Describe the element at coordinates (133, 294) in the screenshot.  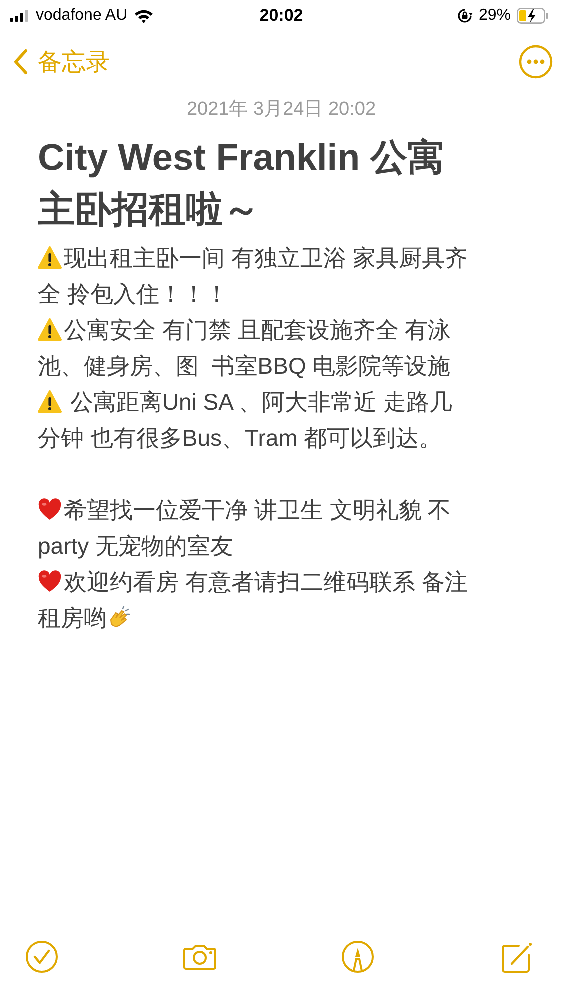
I see `note-text-line: 全 拎包入住！！！` at that location.